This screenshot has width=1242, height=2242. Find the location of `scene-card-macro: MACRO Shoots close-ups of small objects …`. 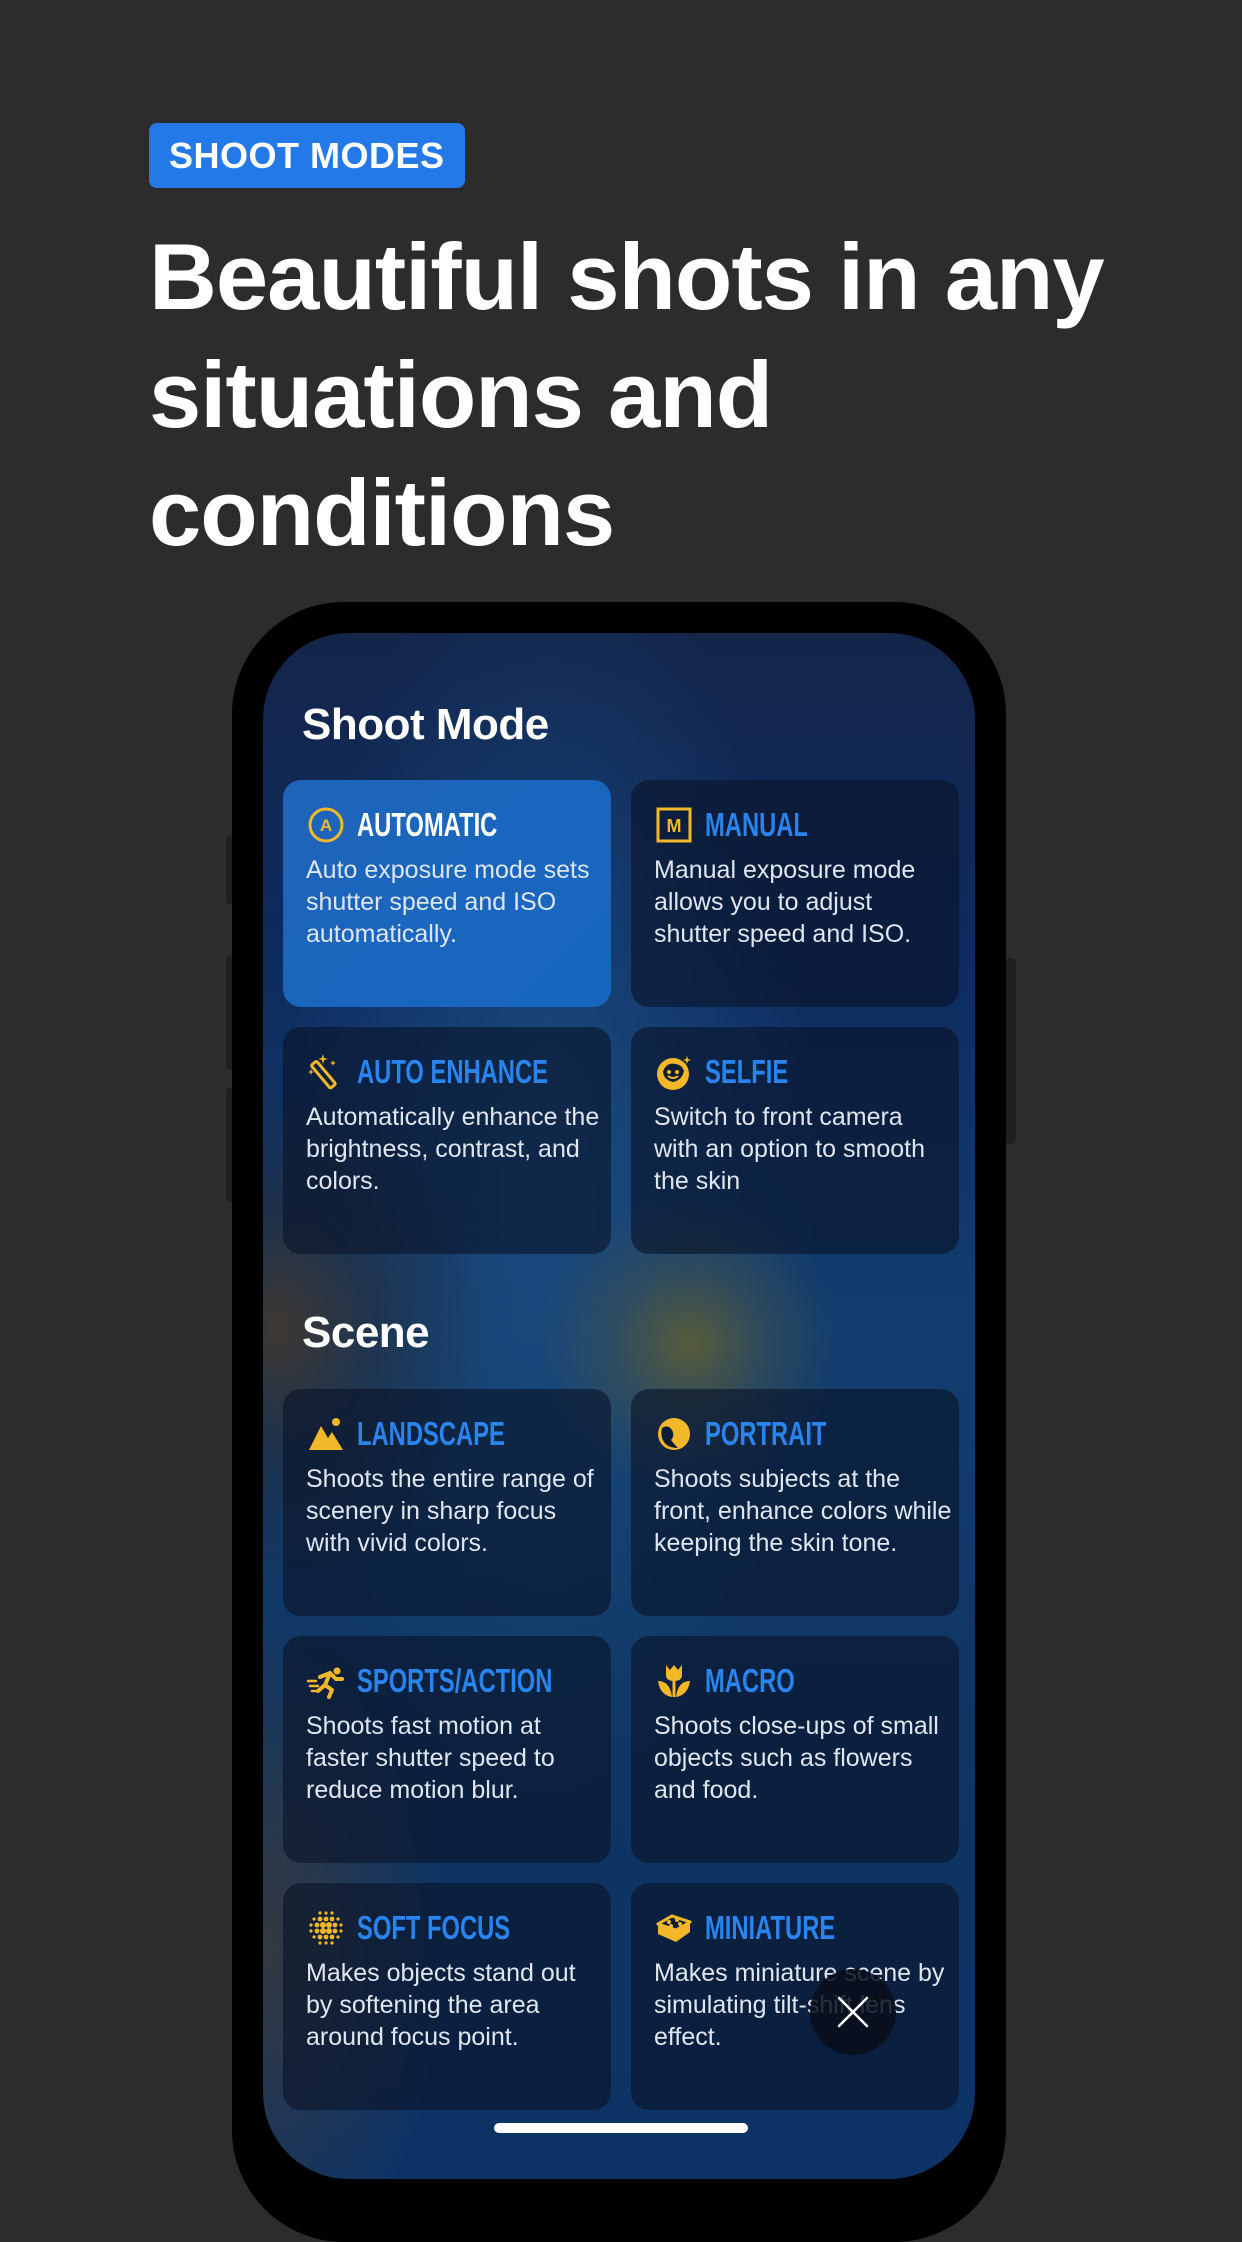

scene-card-macro: MACRO Shoots close-ups of small objects … is located at coordinates (795, 1749).